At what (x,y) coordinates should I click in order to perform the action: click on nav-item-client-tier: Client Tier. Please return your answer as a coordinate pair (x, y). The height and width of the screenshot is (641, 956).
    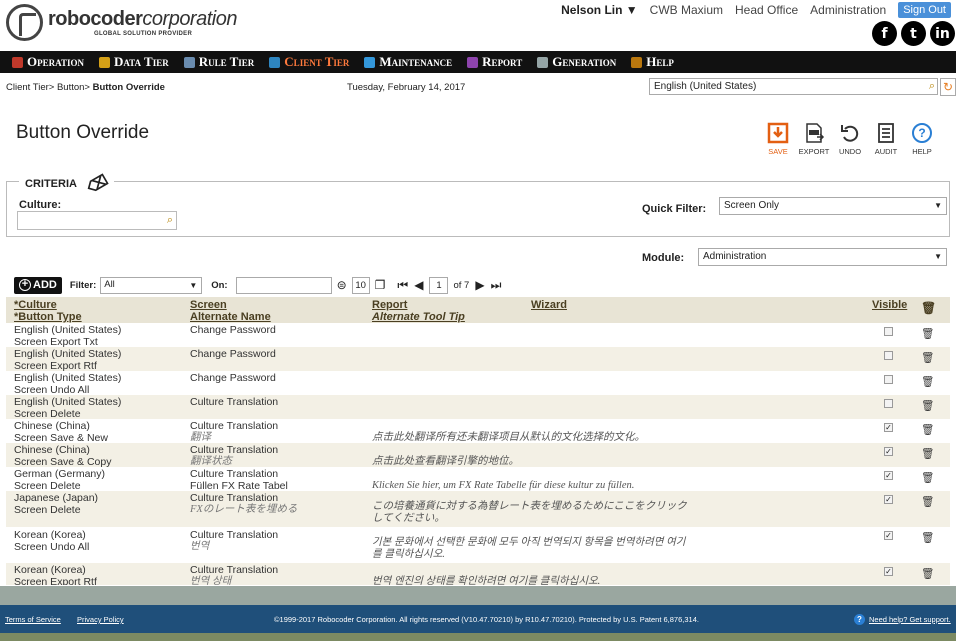
    Looking at the image, I should click on (309, 62).